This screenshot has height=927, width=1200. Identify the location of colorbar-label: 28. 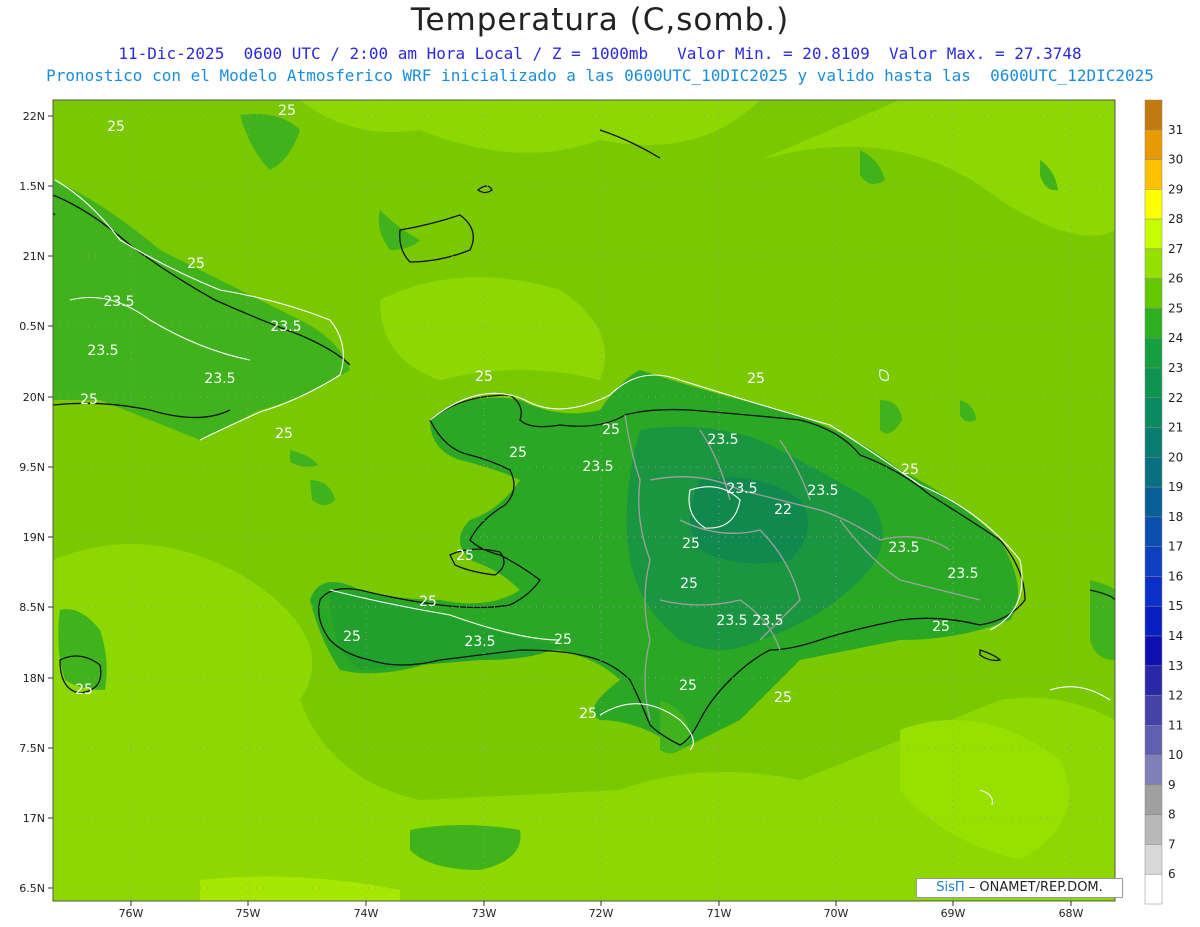
(1175, 219).